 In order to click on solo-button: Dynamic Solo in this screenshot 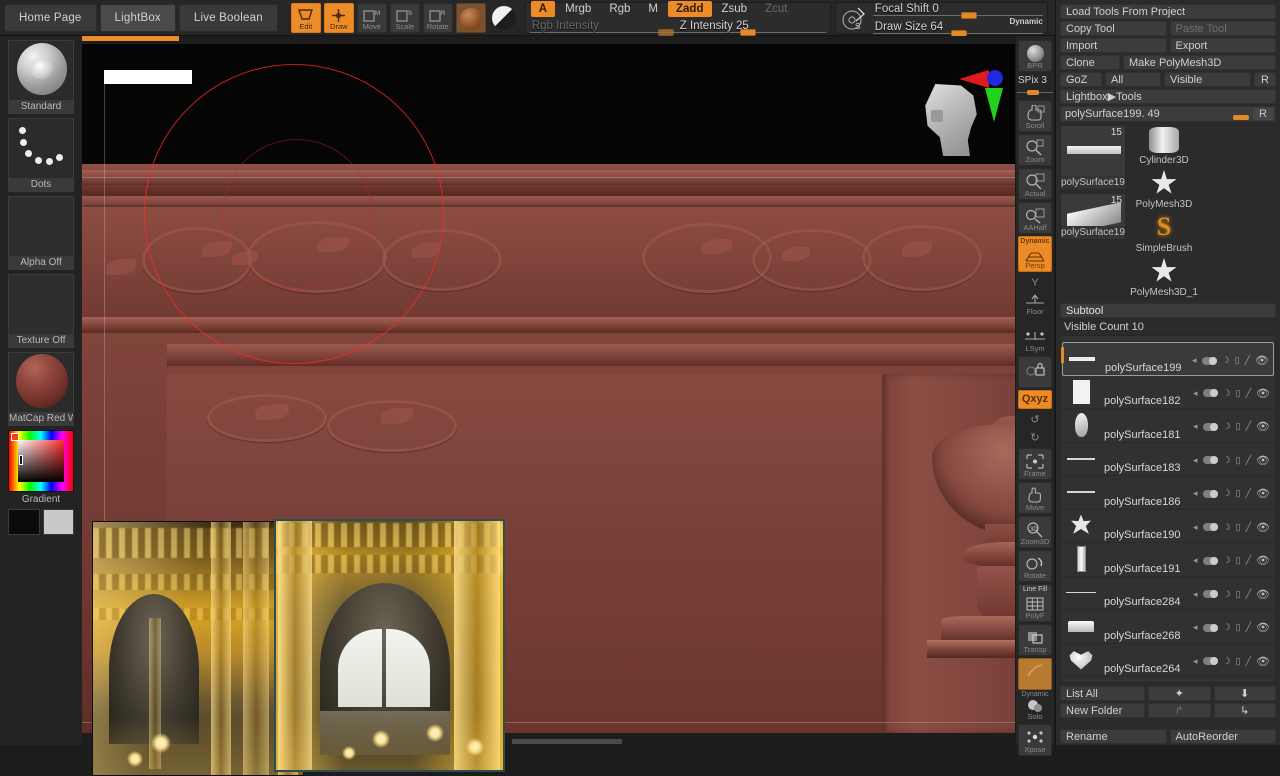, I will do `click(1035, 706)`.